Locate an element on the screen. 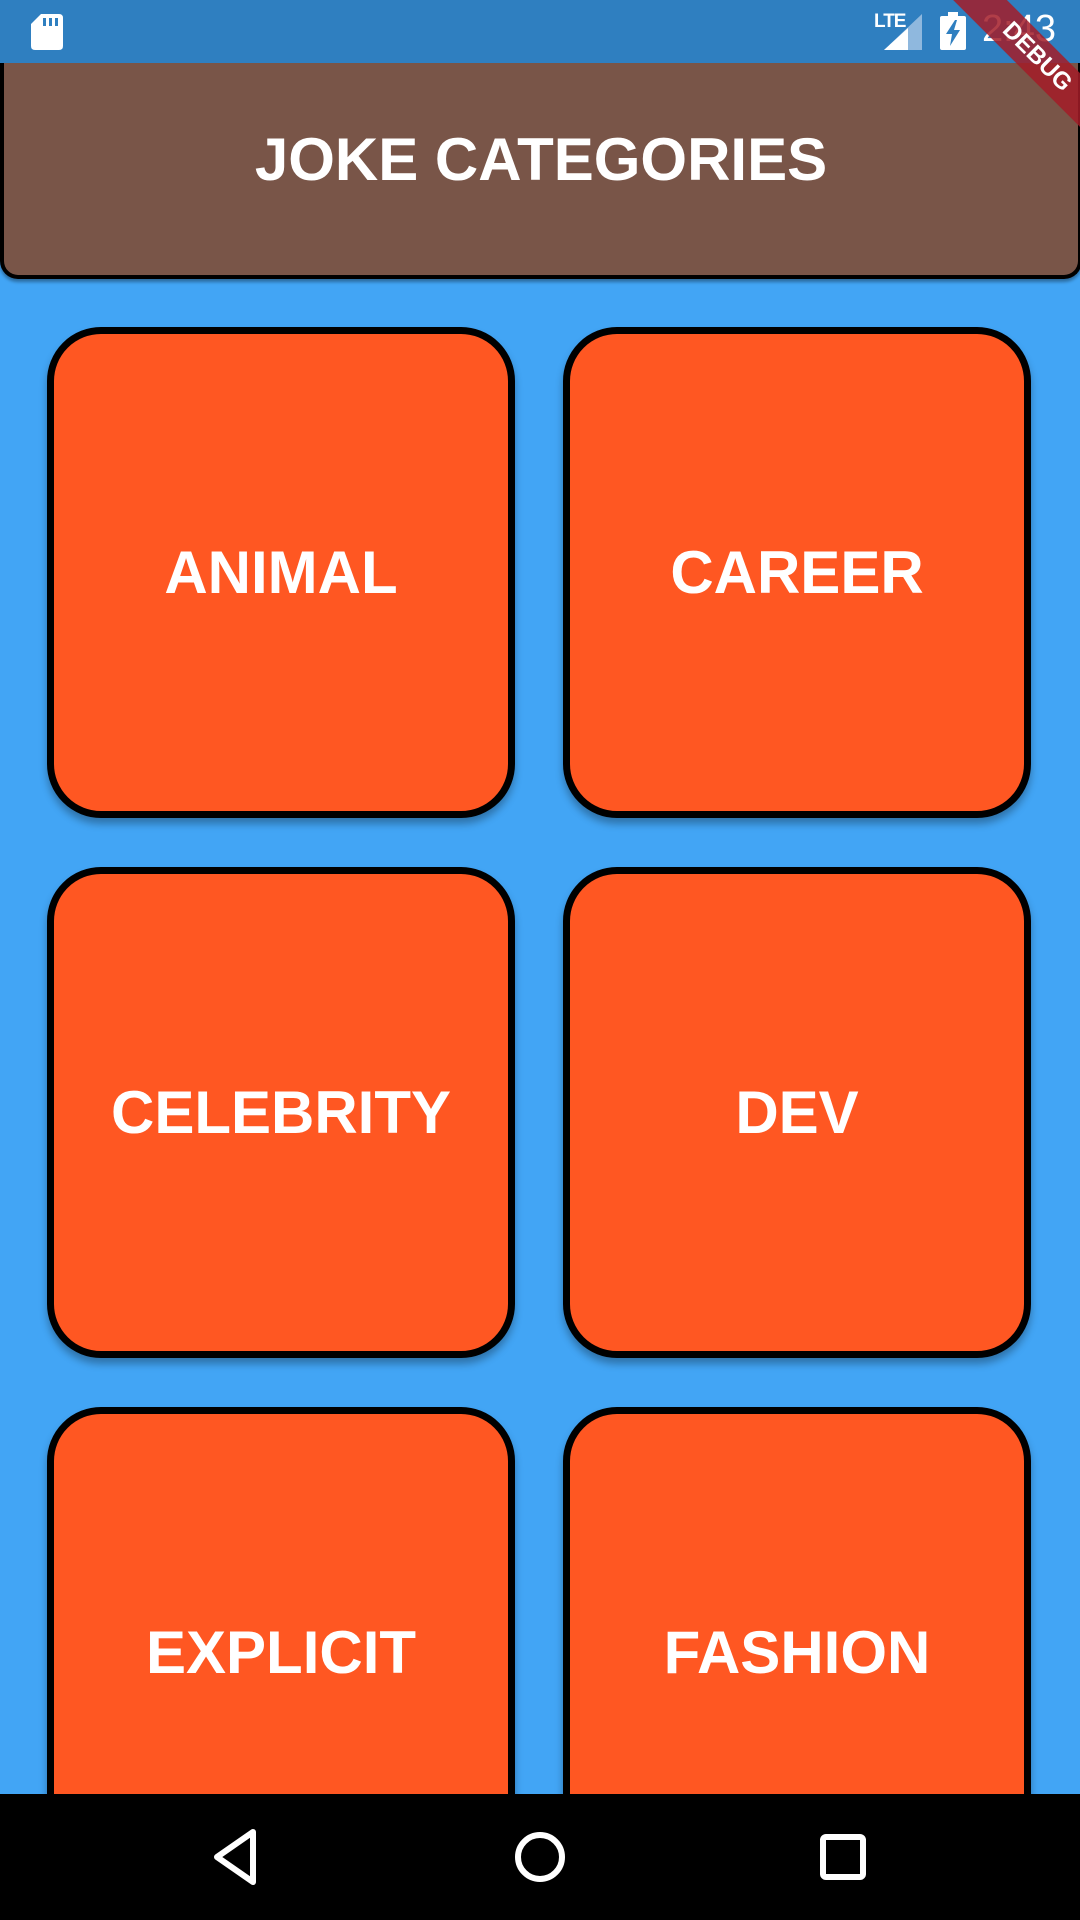  category-tile-celebrity: CELEBRITY is located at coordinates (281, 1112).